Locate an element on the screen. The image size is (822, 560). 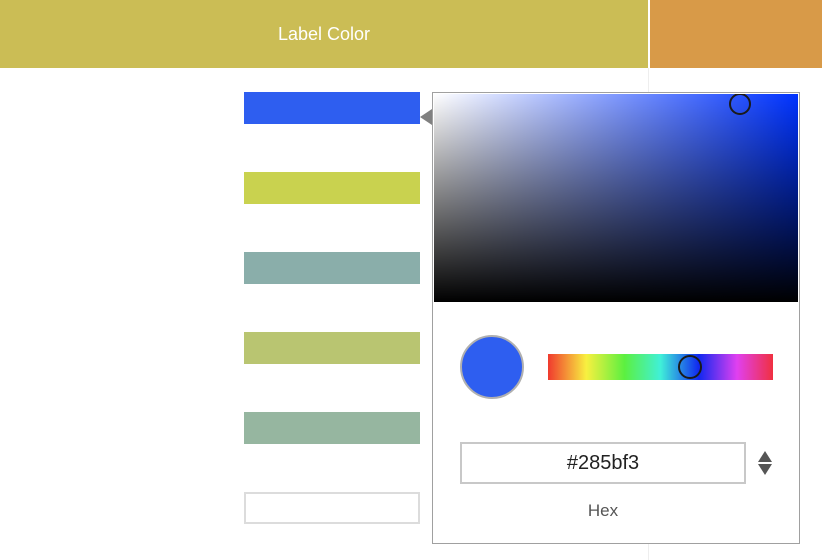
header-right-panel is located at coordinates (736, 34).